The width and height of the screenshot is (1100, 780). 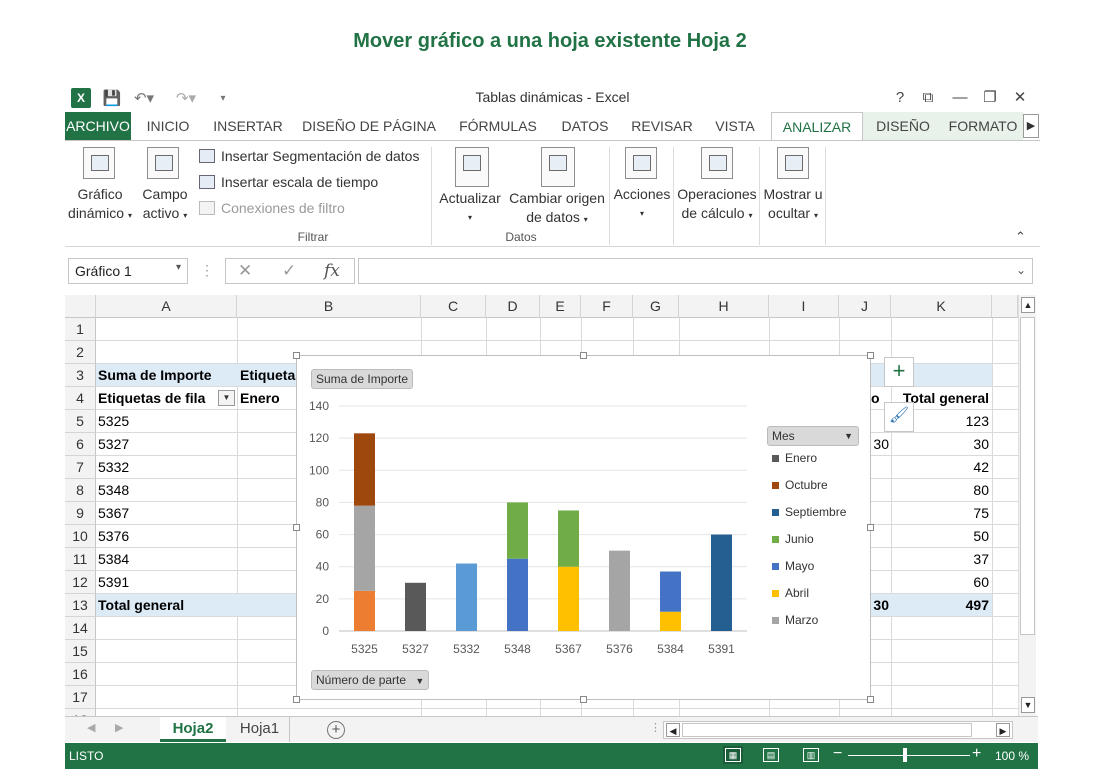 What do you see at coordinates (288, 182) in the screenshot?
I see `insert-timeline-button: Insertar escala de tiempo` at bounding box center [288, 182].